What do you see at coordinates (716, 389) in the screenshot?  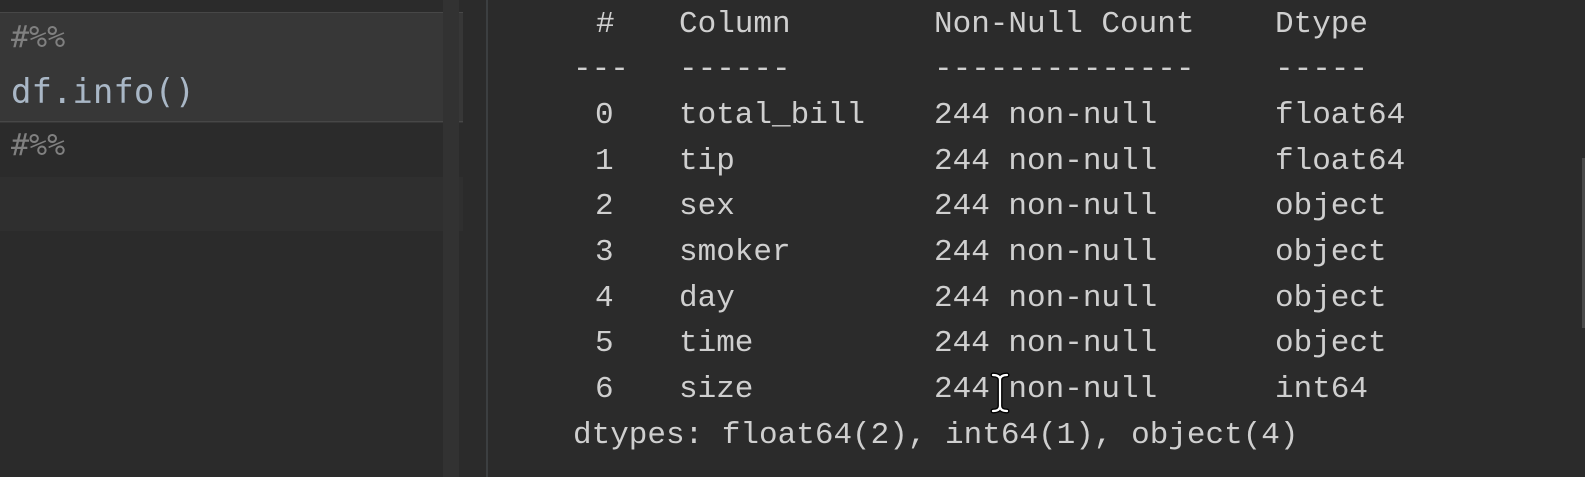 I see `row-6-column: size` at bounding box center [716, 389].